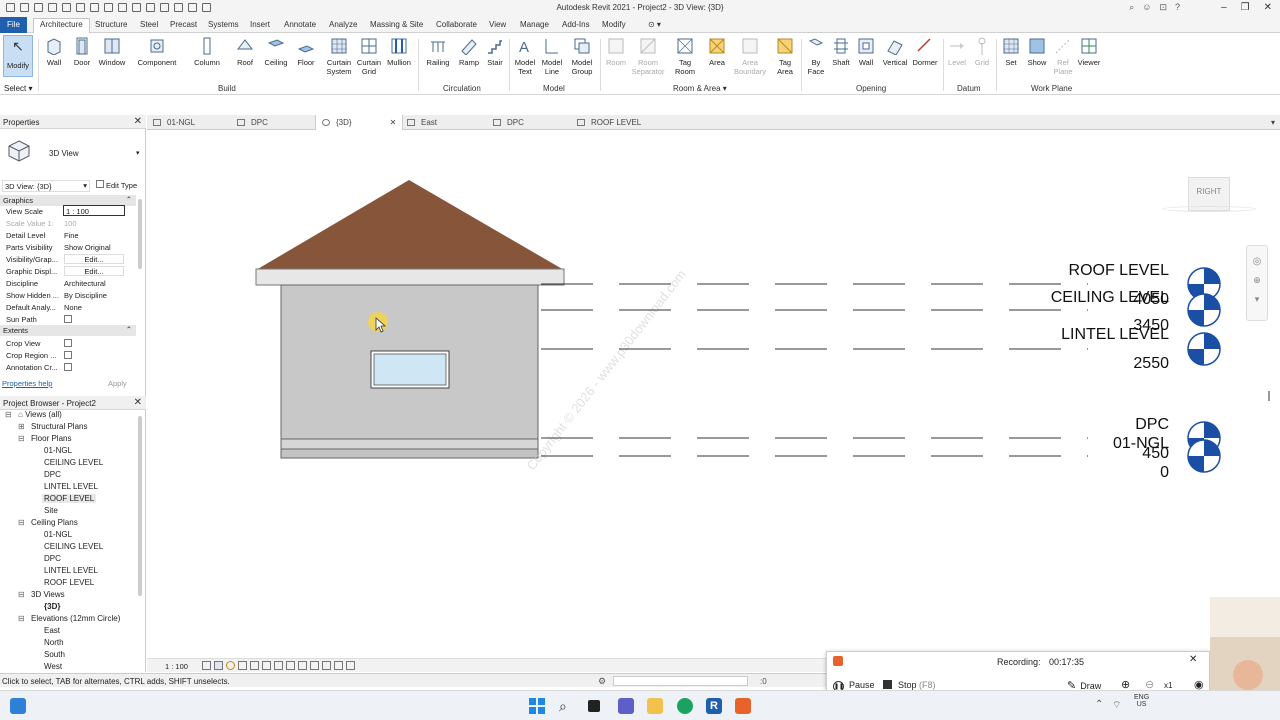 This screenshot has width=1280, height=720. What do you see at coordinates (53, 666) in the screenshot?
I see `tree-elevation-west: West` at bounding box center [53, 666].